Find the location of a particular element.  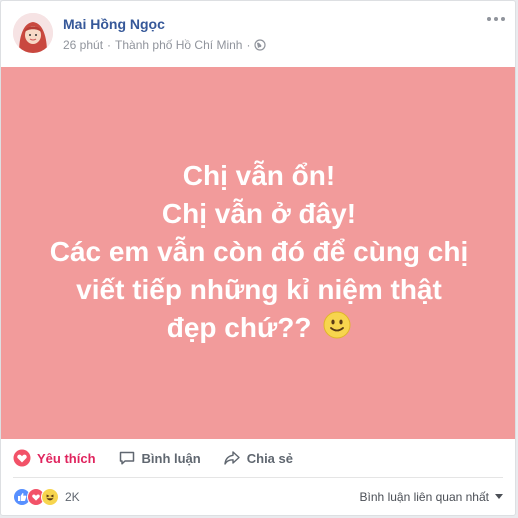

action-bar: Yêu thích Bình luận Chia sẻ is located at coordinates (258, 458).